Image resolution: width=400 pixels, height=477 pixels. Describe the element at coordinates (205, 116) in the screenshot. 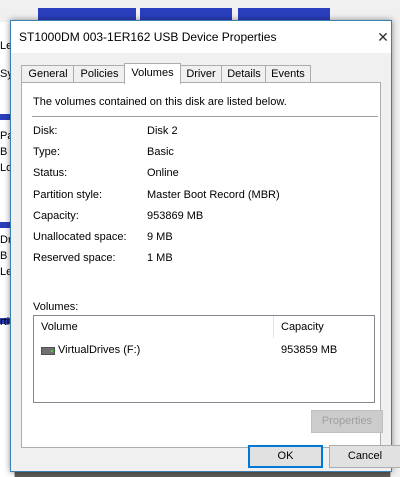

I see `separator` at that location.